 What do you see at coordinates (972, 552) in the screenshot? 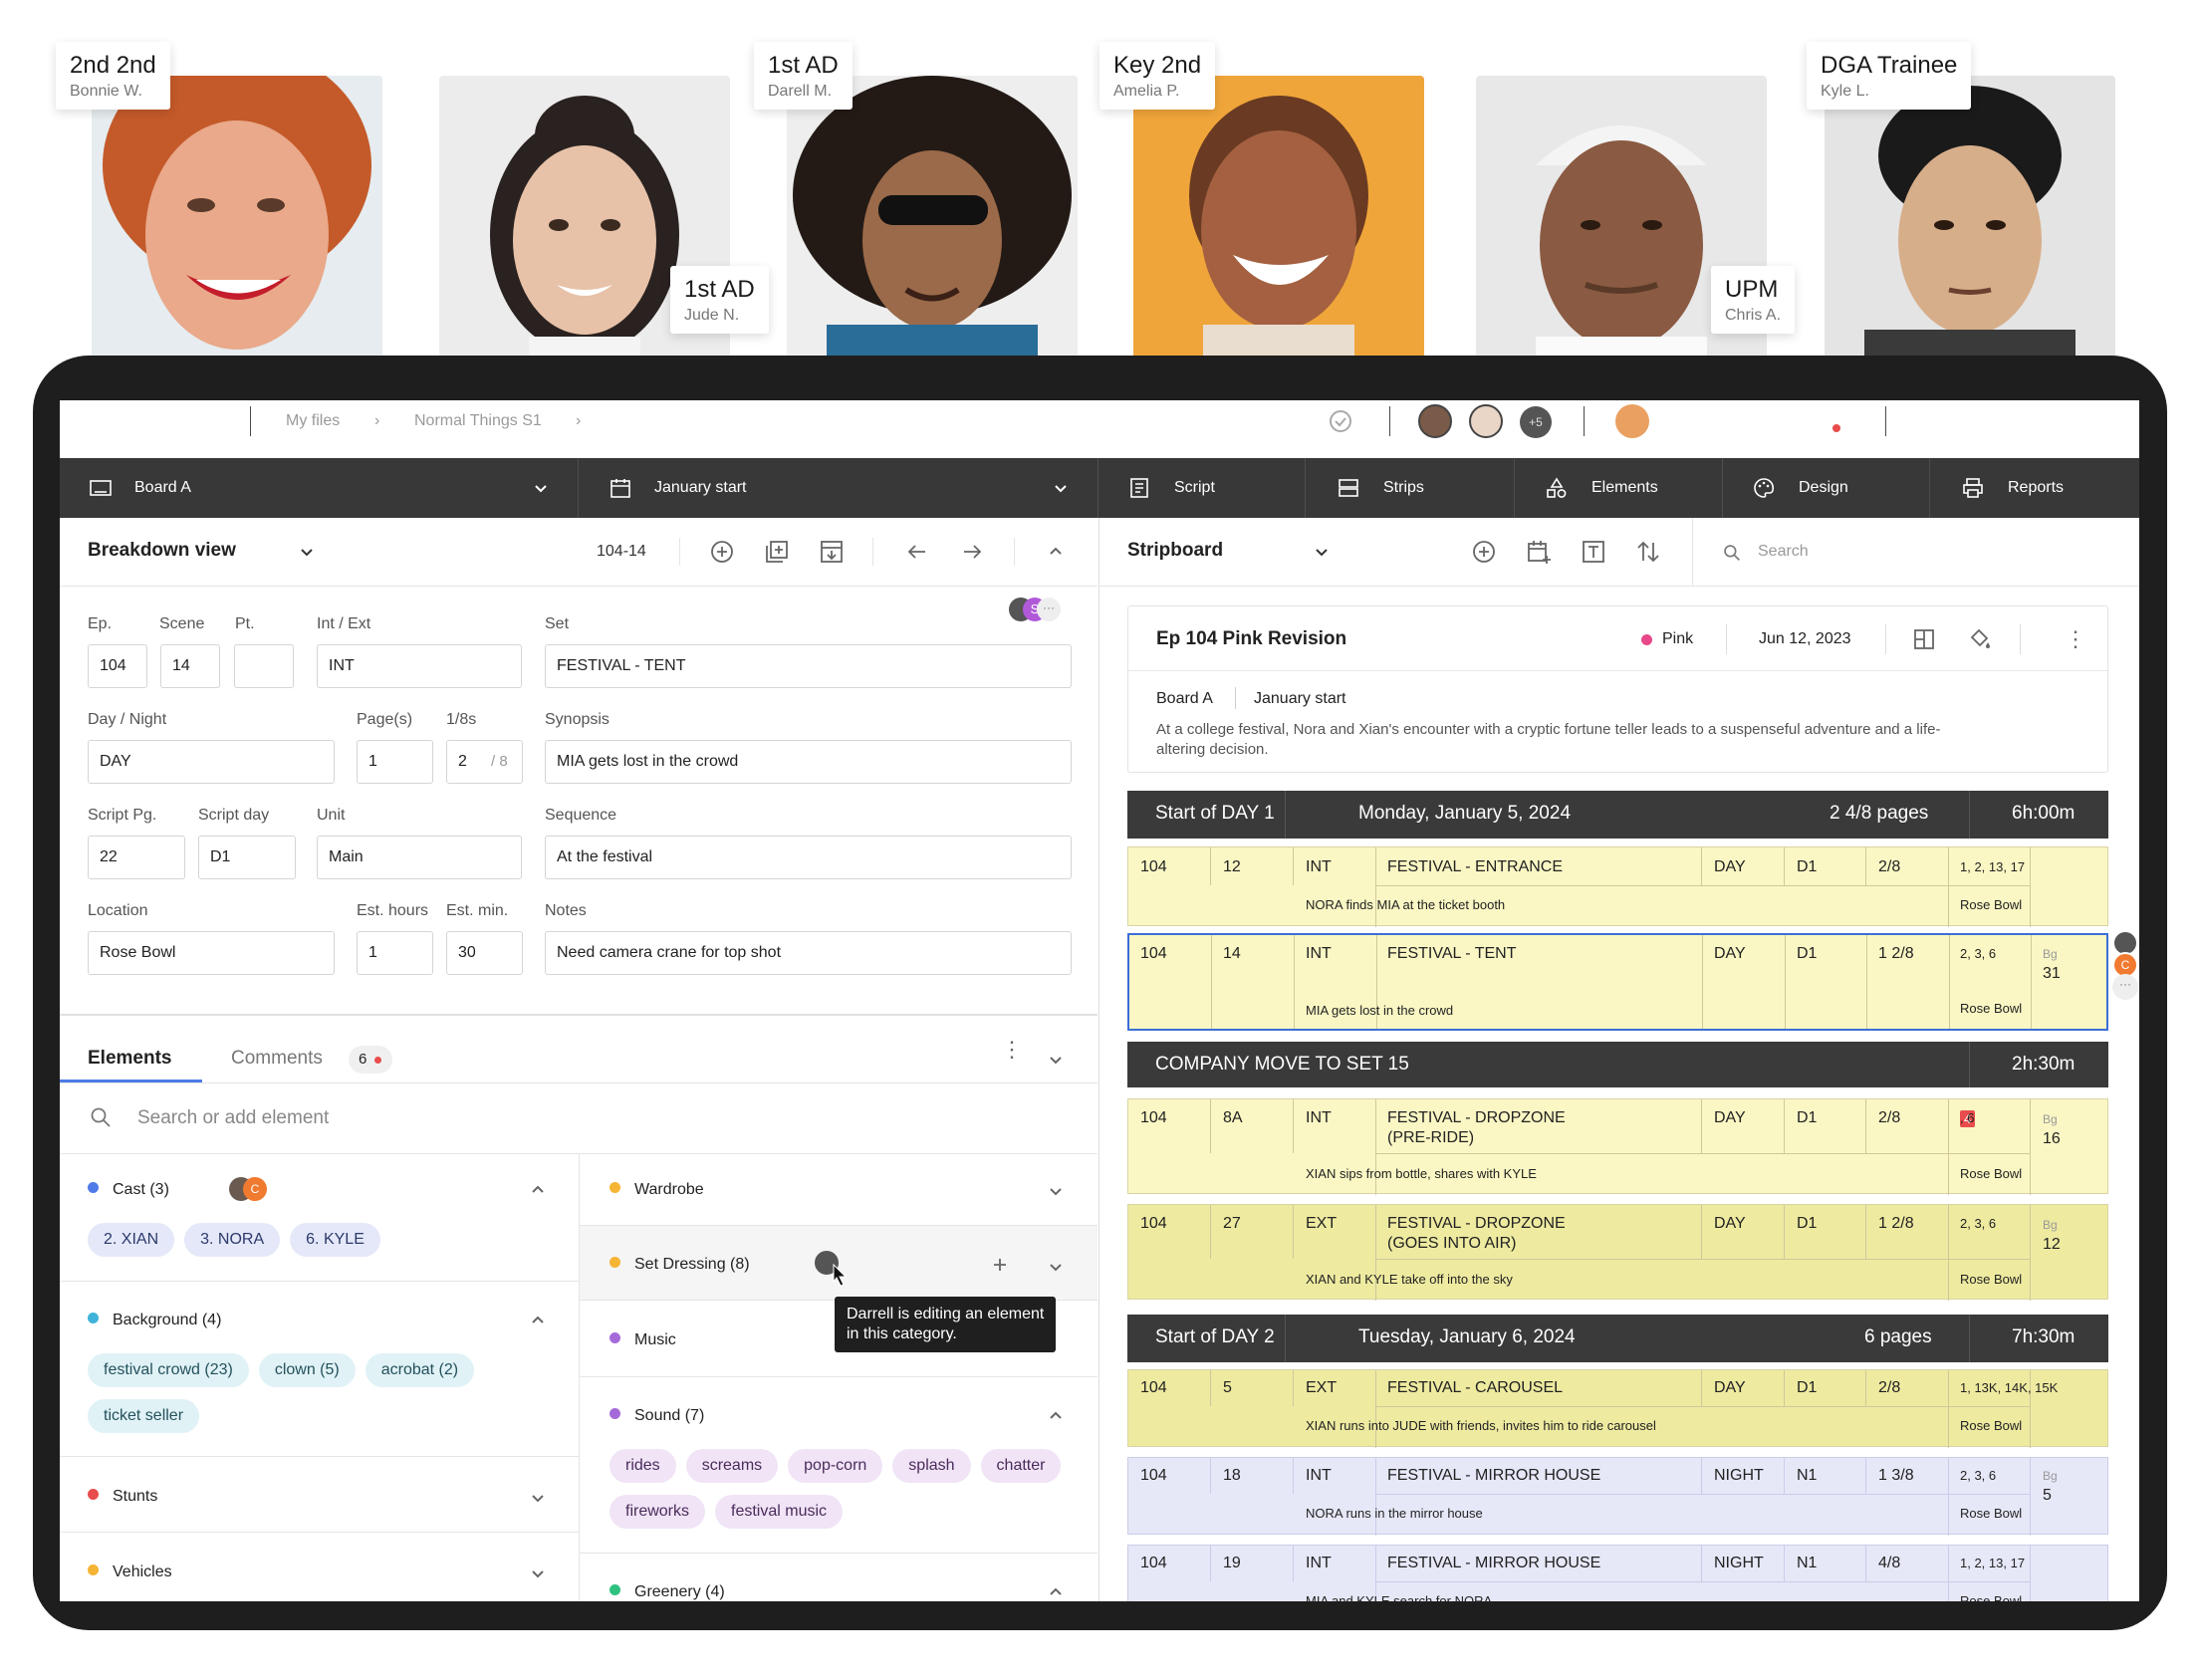
I see `arrow-right-icon` at bounding box center [972, 552].